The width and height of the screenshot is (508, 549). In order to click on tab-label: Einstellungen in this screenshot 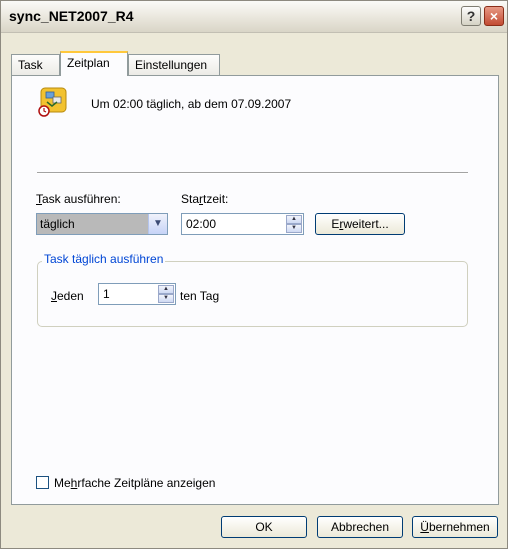, I will do `click(171, 65)`.